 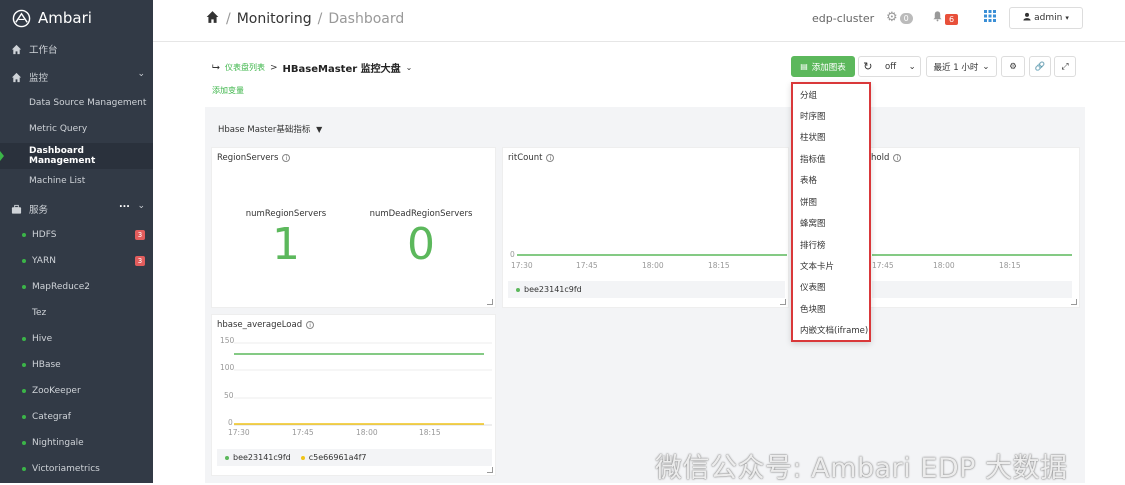 I want to click on dashboard-list-link: 仪表盘列表, so click(x=245, y=67).